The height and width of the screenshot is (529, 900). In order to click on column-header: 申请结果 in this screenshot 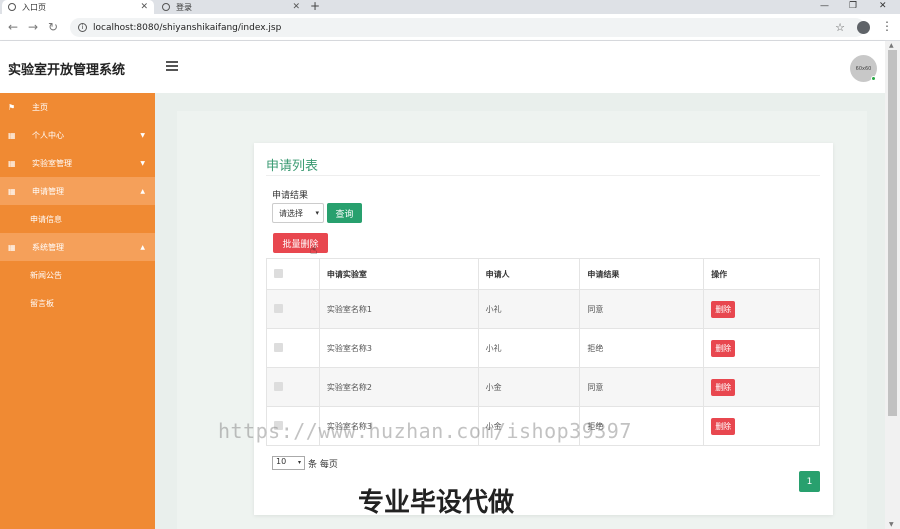, I will do `click(642, 274)`.